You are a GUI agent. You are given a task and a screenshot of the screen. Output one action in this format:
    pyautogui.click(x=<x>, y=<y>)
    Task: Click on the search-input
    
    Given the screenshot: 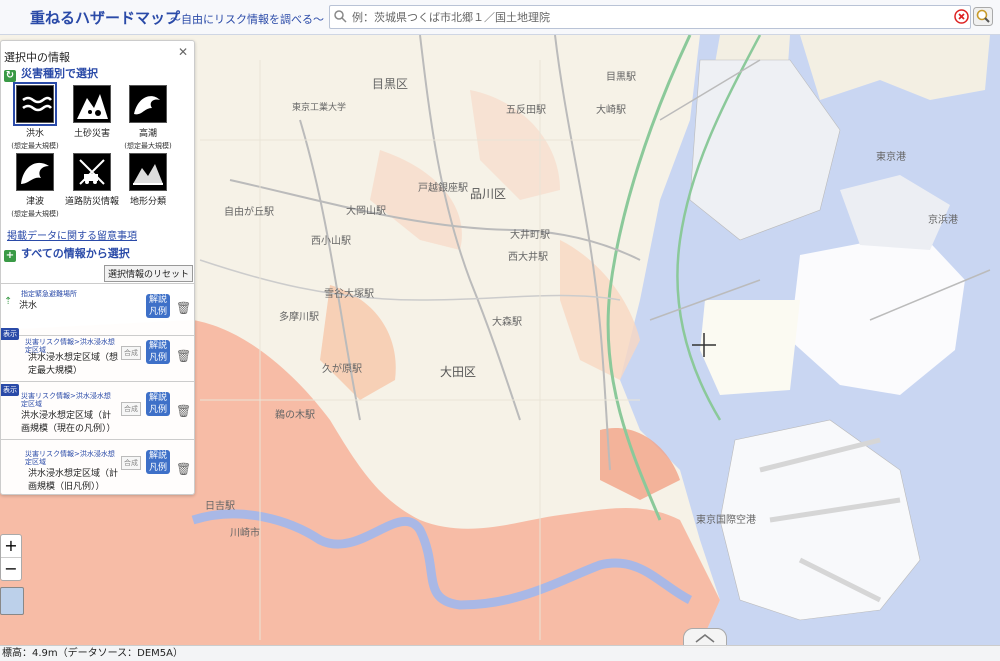 What is the action you would take?
    pyautogui.click(x=652, y=17)
    